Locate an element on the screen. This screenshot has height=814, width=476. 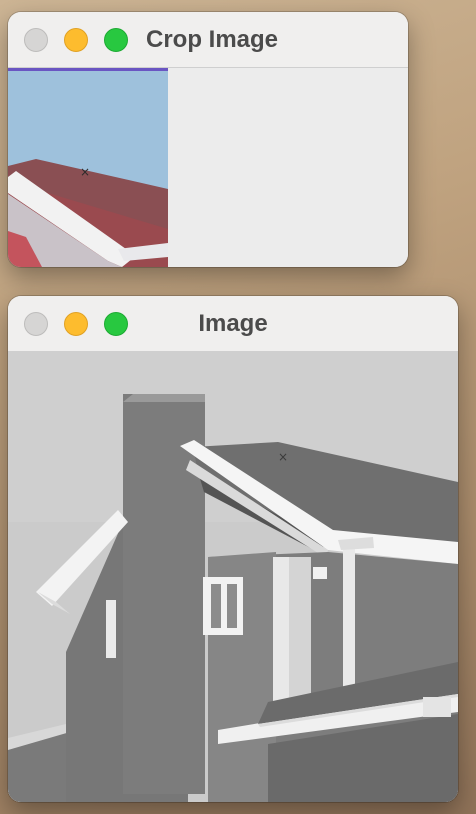
close-button is located at coordinates (36, 40).